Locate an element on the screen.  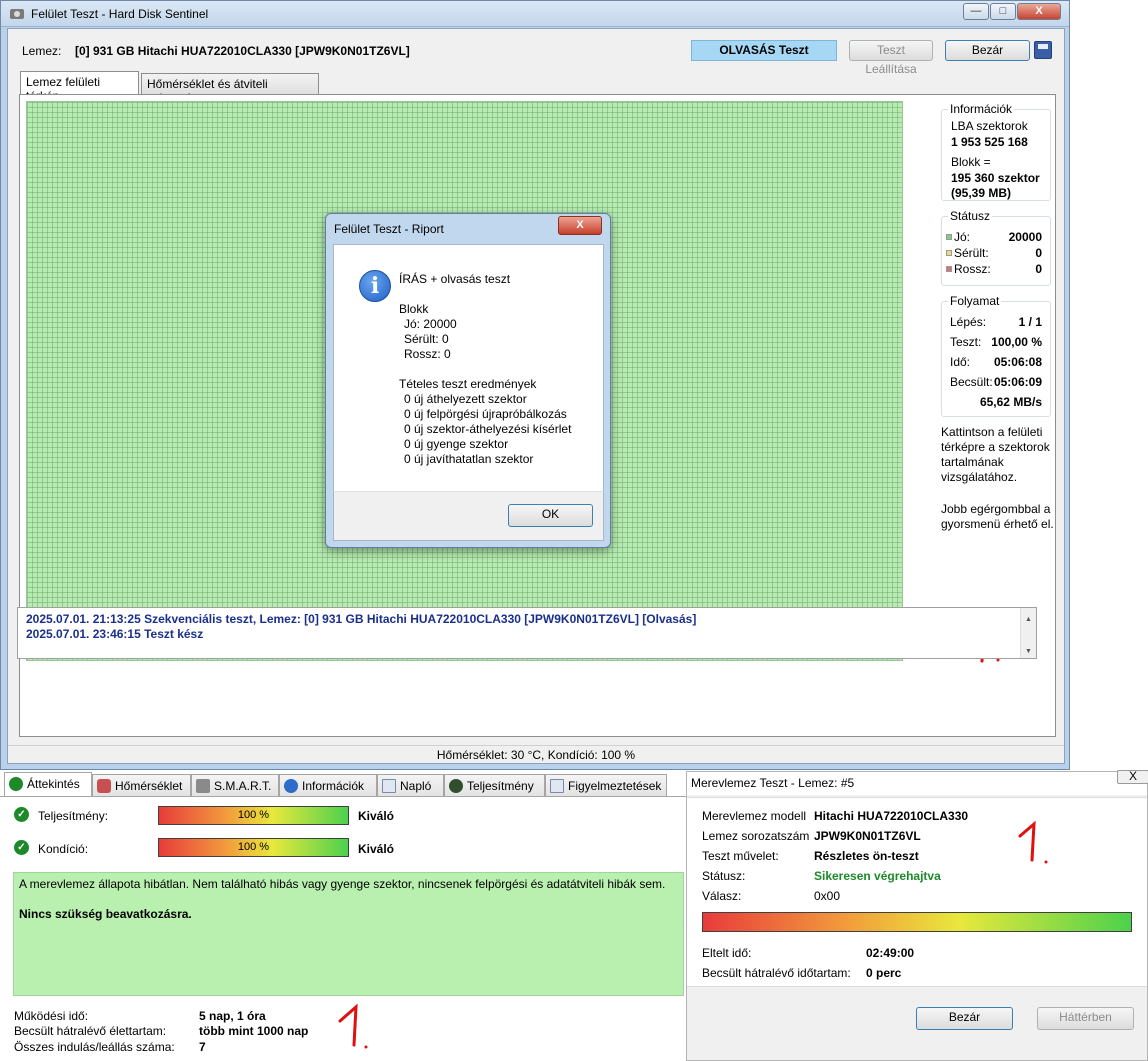
health-action: Nincs szükség beavatkozásra. is located at coordinates (105, 914).